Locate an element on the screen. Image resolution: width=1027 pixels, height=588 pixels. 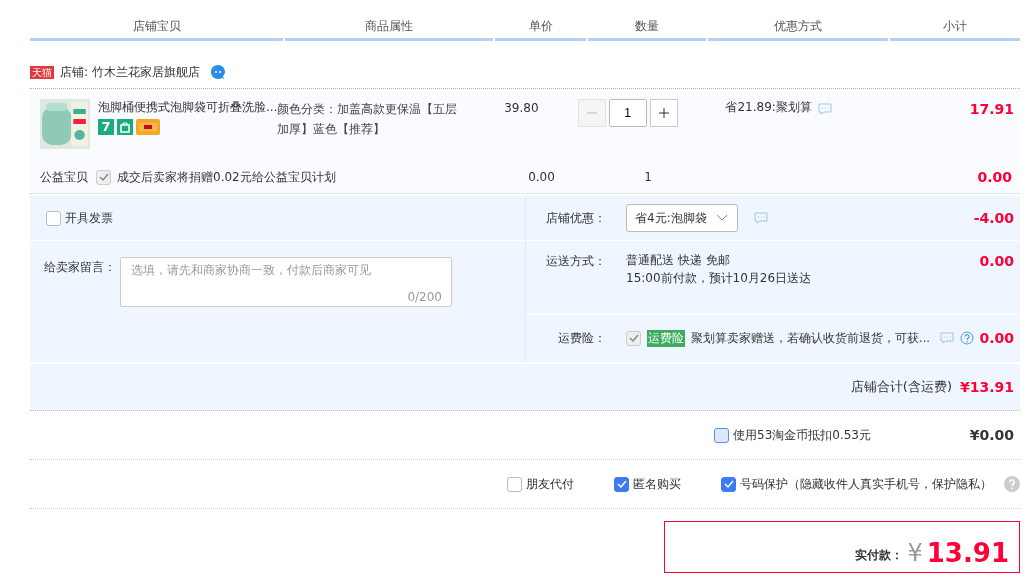
discount-label: 店铺优惠： is located at coordinates (575, 218).